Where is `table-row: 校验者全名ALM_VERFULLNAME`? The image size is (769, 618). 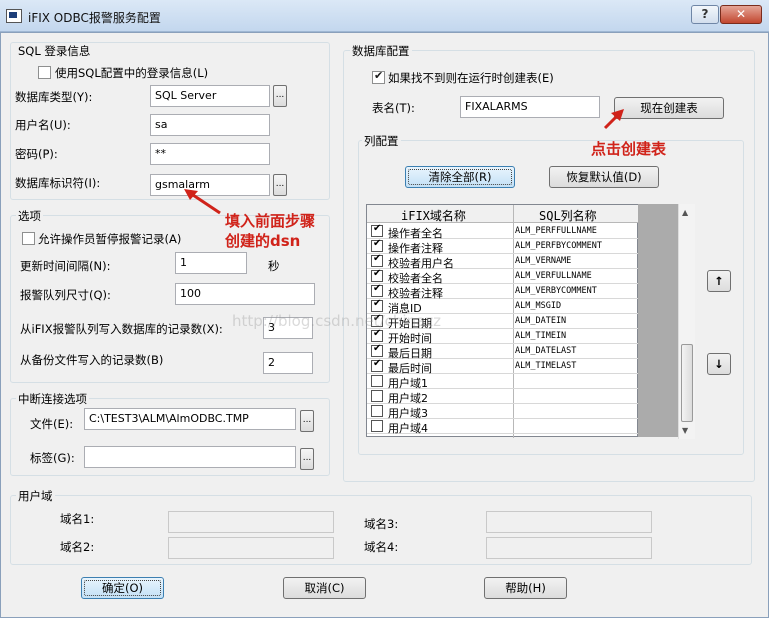 table-row: 校验者全名ALM_VERFULLNAME is located at coordinates (503, 276).